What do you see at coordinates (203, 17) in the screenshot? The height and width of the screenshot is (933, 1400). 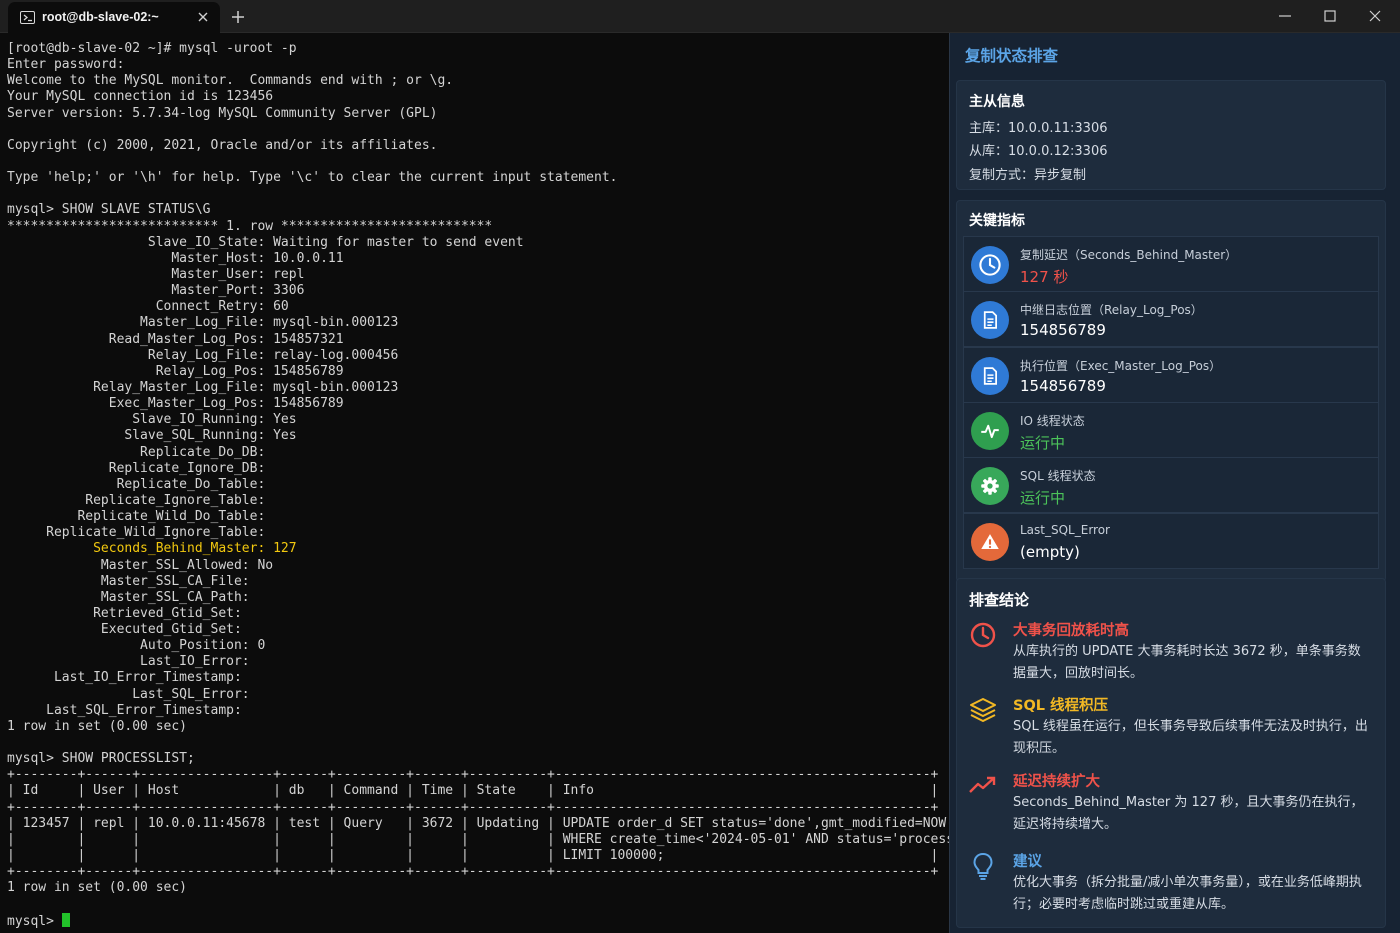 I see `tab-close-icon` at bounding box center [203, 17].